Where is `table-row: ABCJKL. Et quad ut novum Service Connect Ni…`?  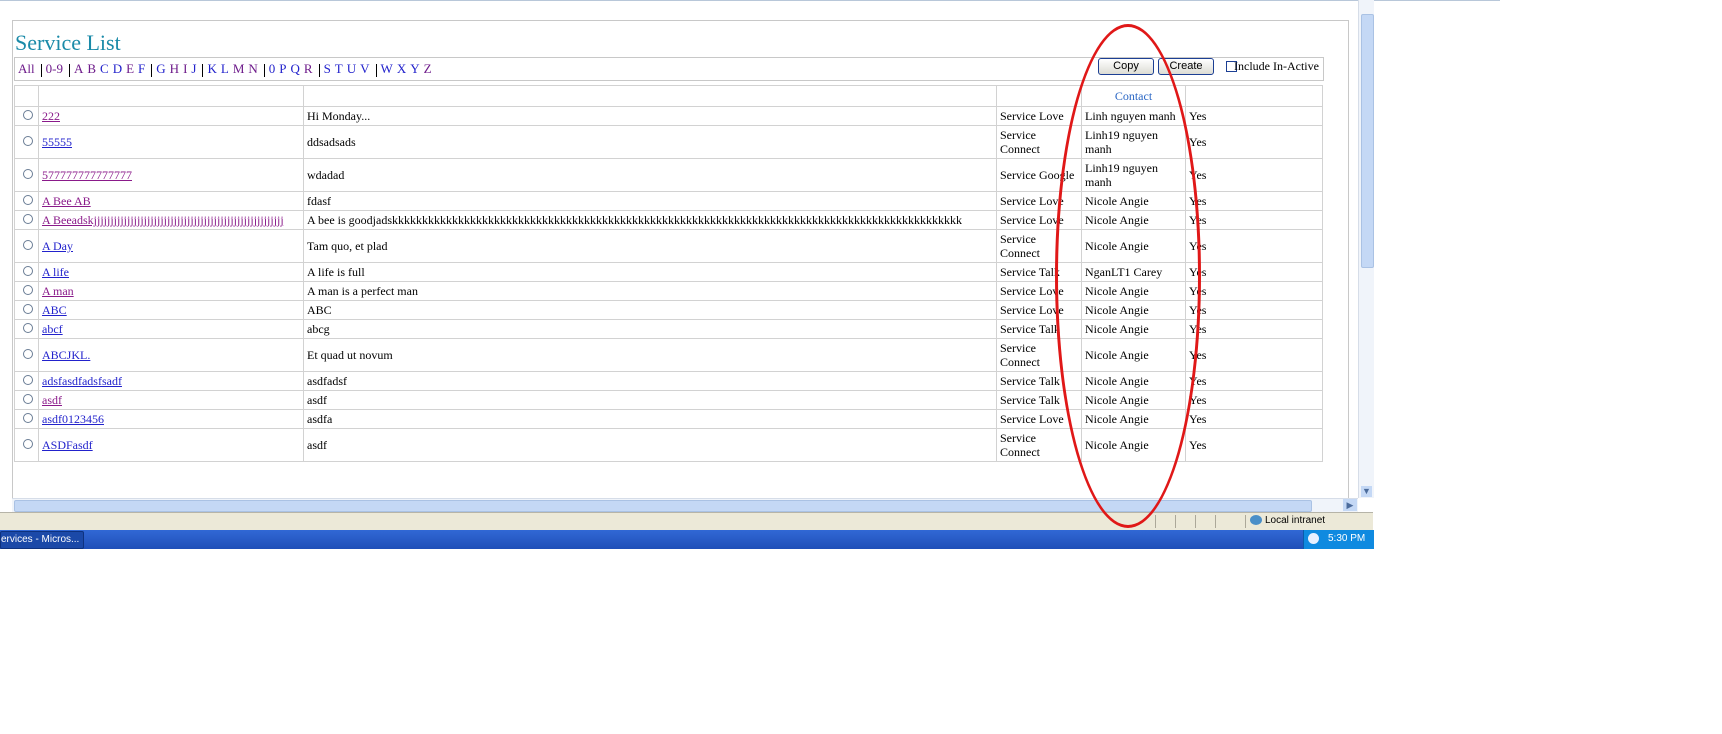 table-row: ABCJKL. Et quad ut novum Service Connect Ni… is located at coordinates (668, 355).